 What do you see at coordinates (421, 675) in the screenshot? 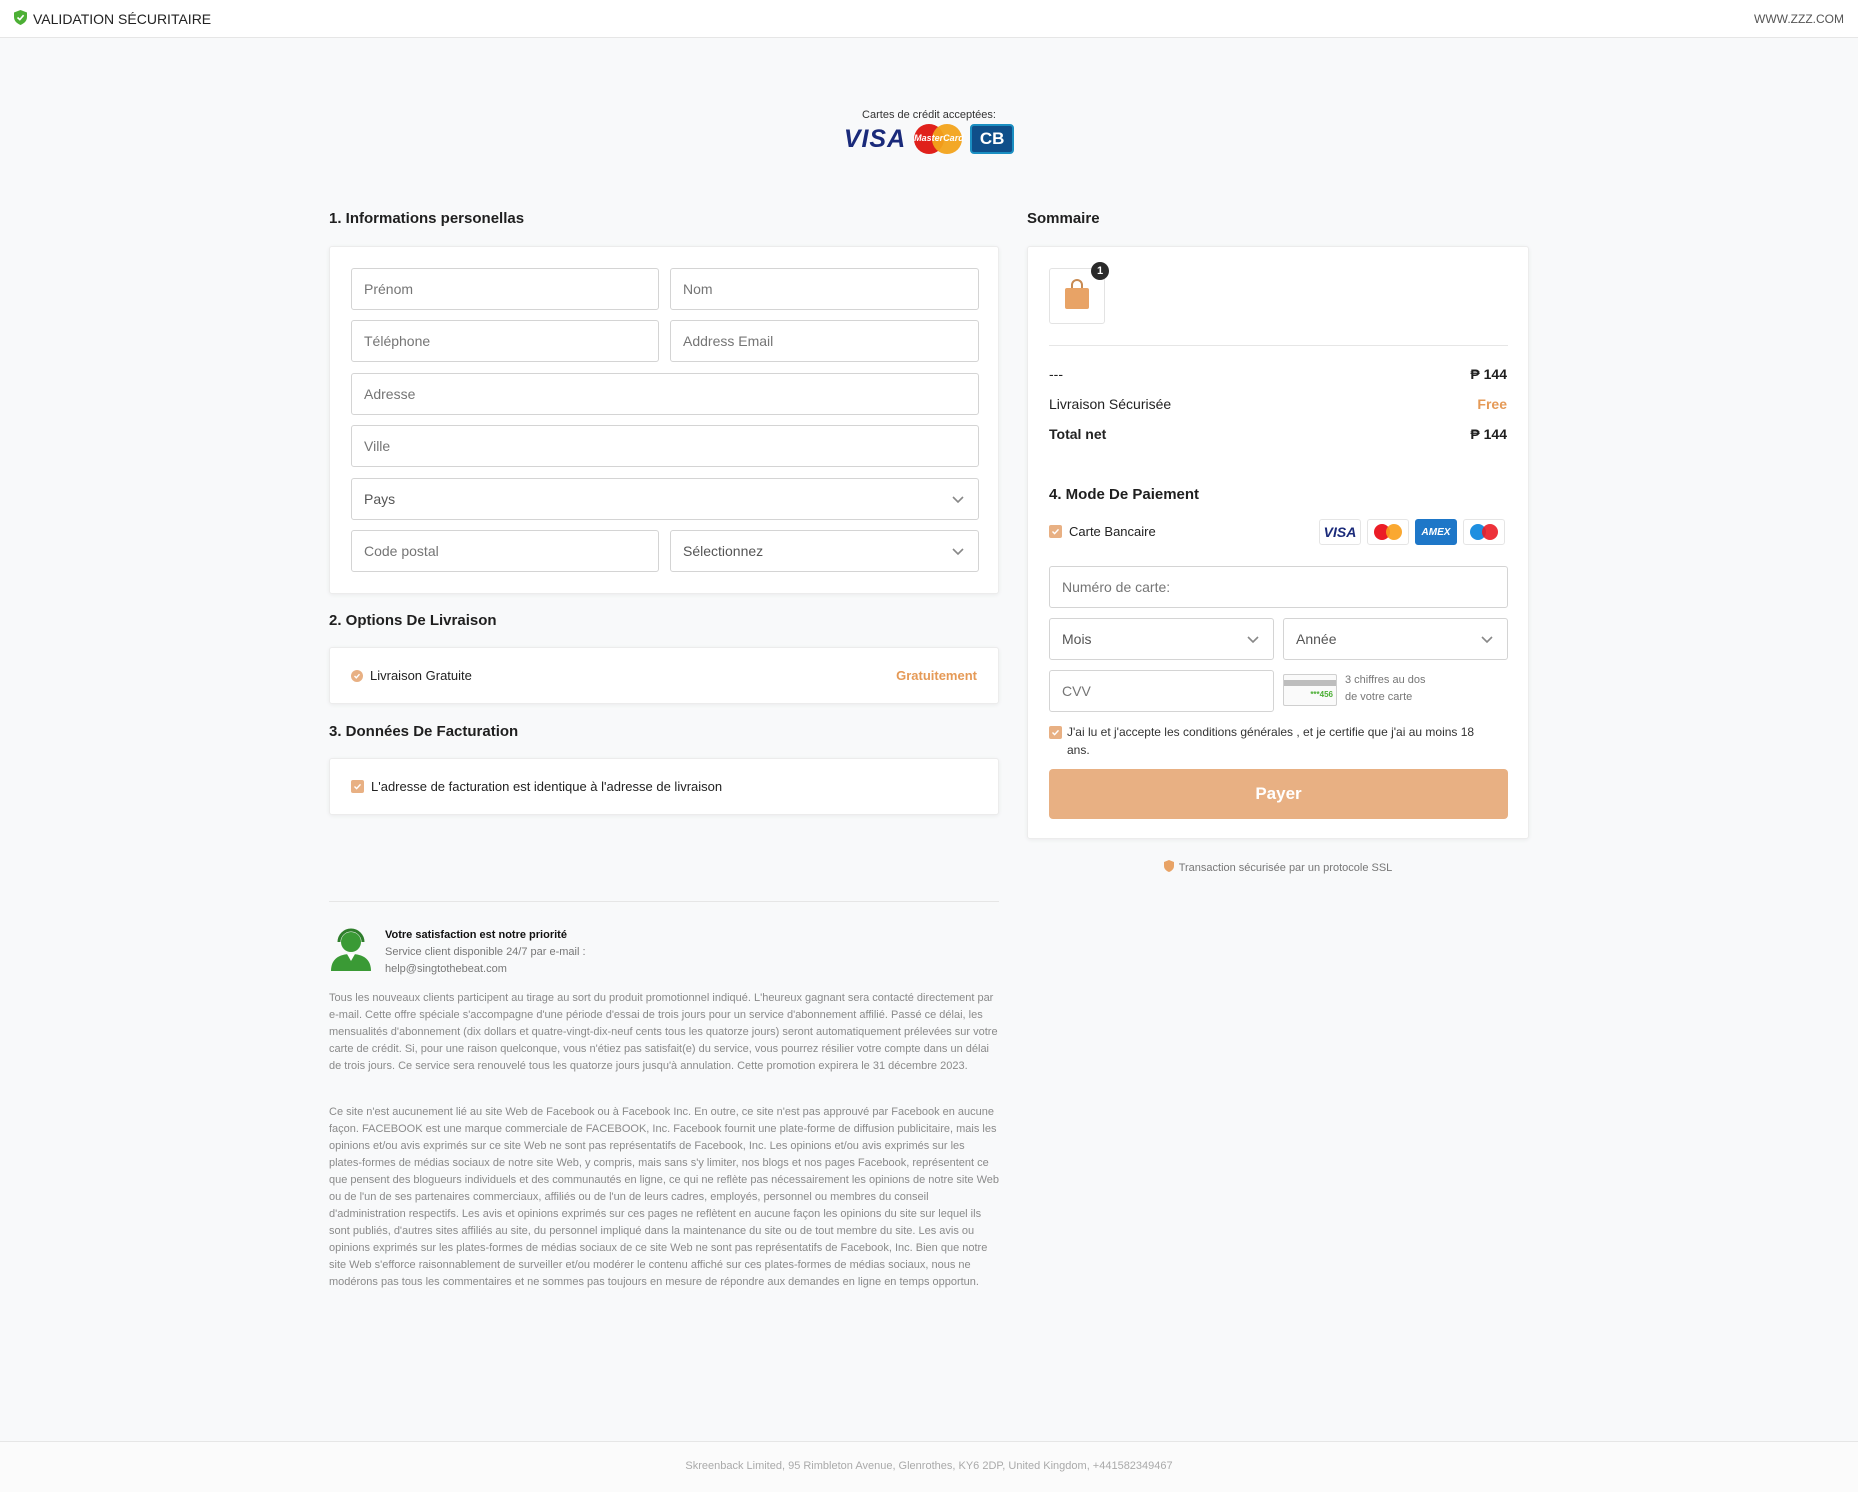
I see `free-shipping-label: Livraison Gratuite` at bounding box center [421, 675].